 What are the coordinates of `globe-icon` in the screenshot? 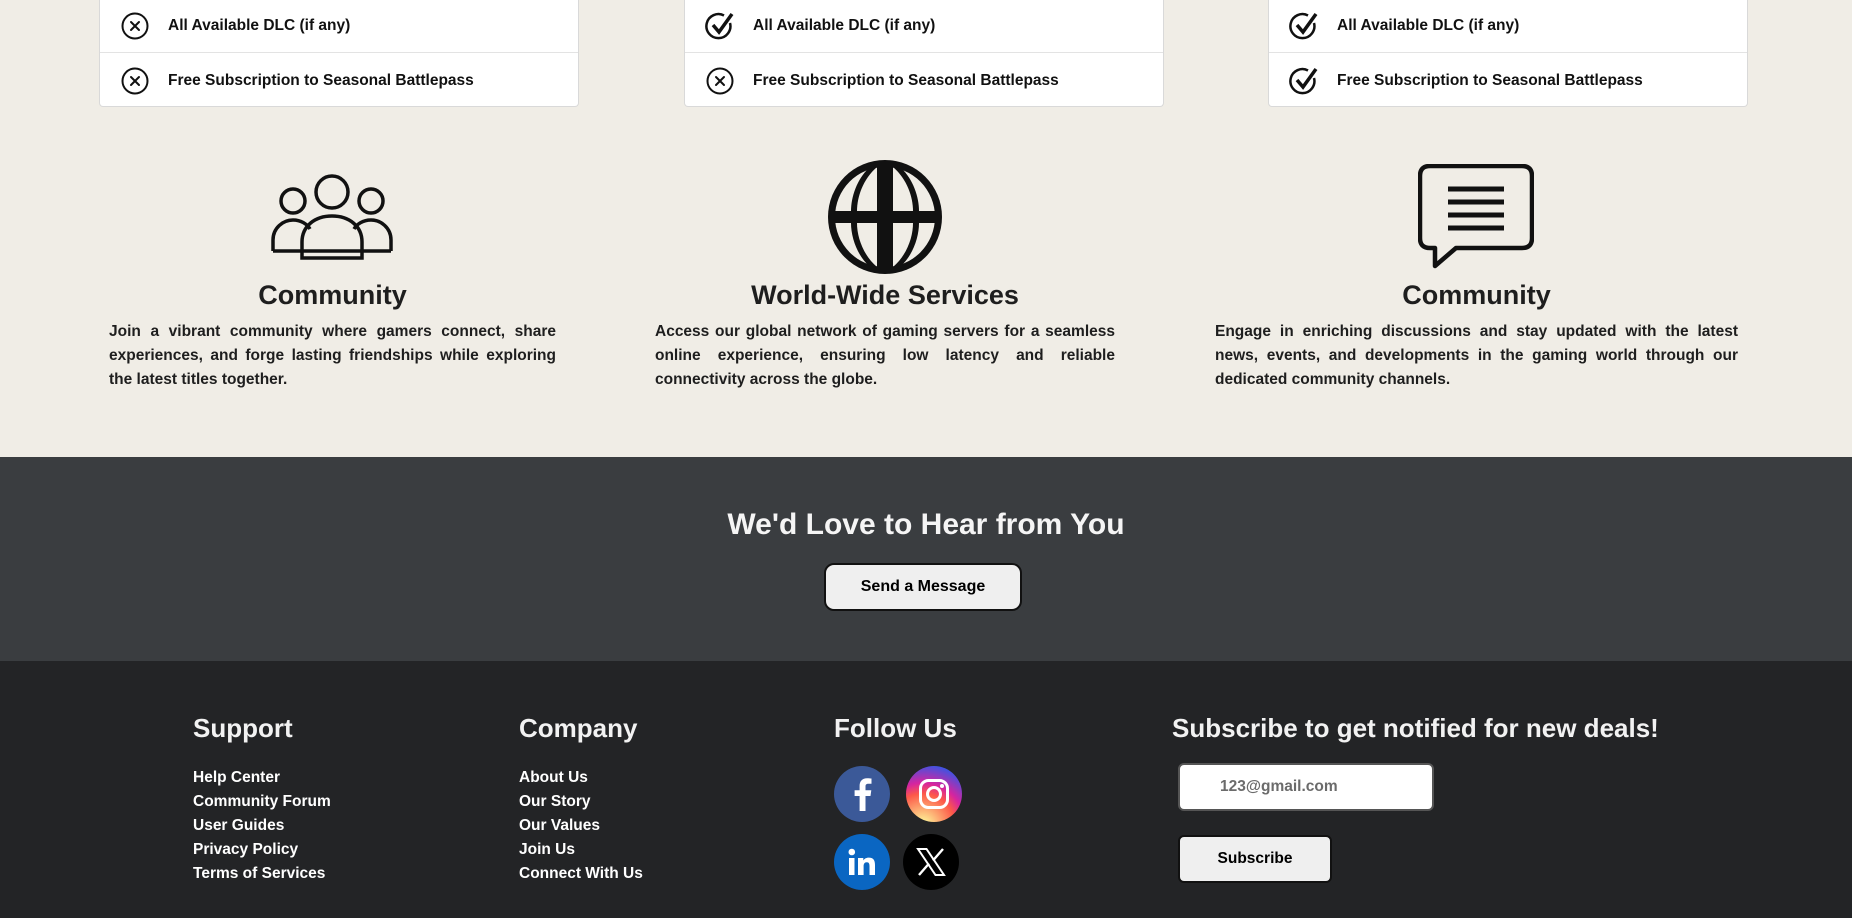 It's located at (885, 219).